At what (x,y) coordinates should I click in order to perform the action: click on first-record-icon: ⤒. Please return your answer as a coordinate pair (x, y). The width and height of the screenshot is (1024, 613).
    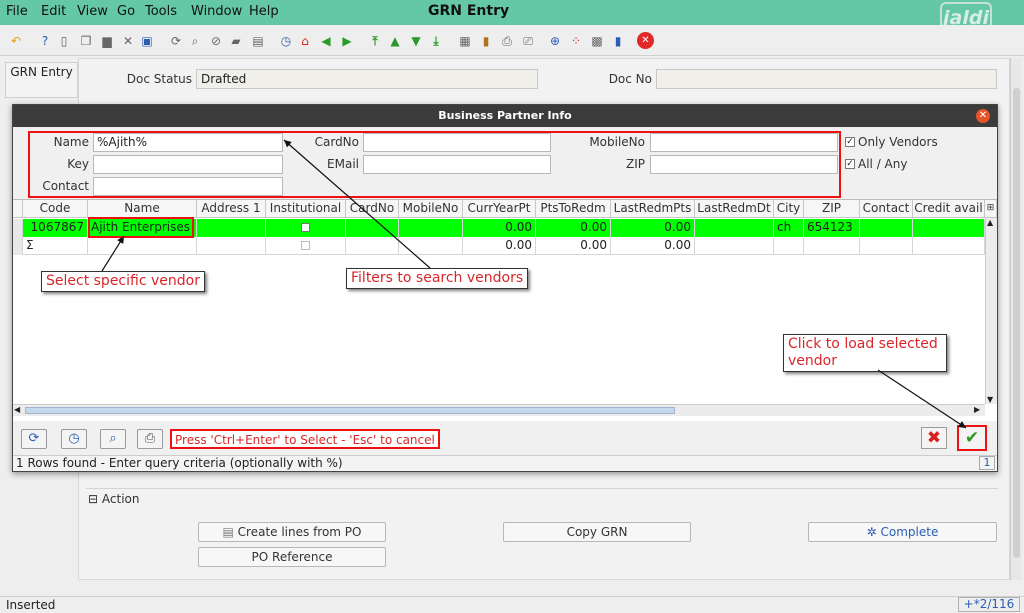
    Looking at the image, I should click on (375, 41).